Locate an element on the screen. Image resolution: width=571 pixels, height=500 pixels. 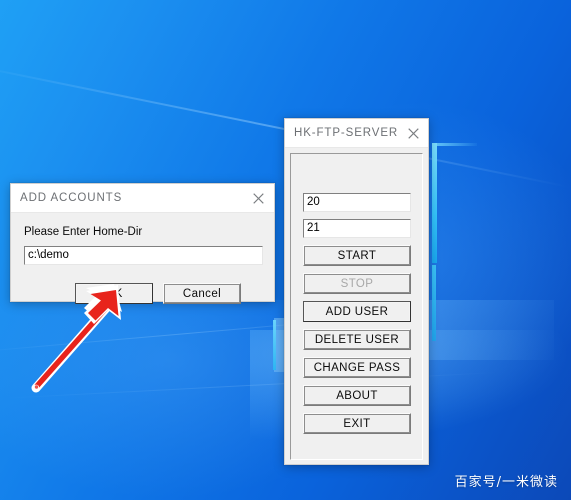
windows-logo-edge-vertical-upper is located at coordinates (434, 203).